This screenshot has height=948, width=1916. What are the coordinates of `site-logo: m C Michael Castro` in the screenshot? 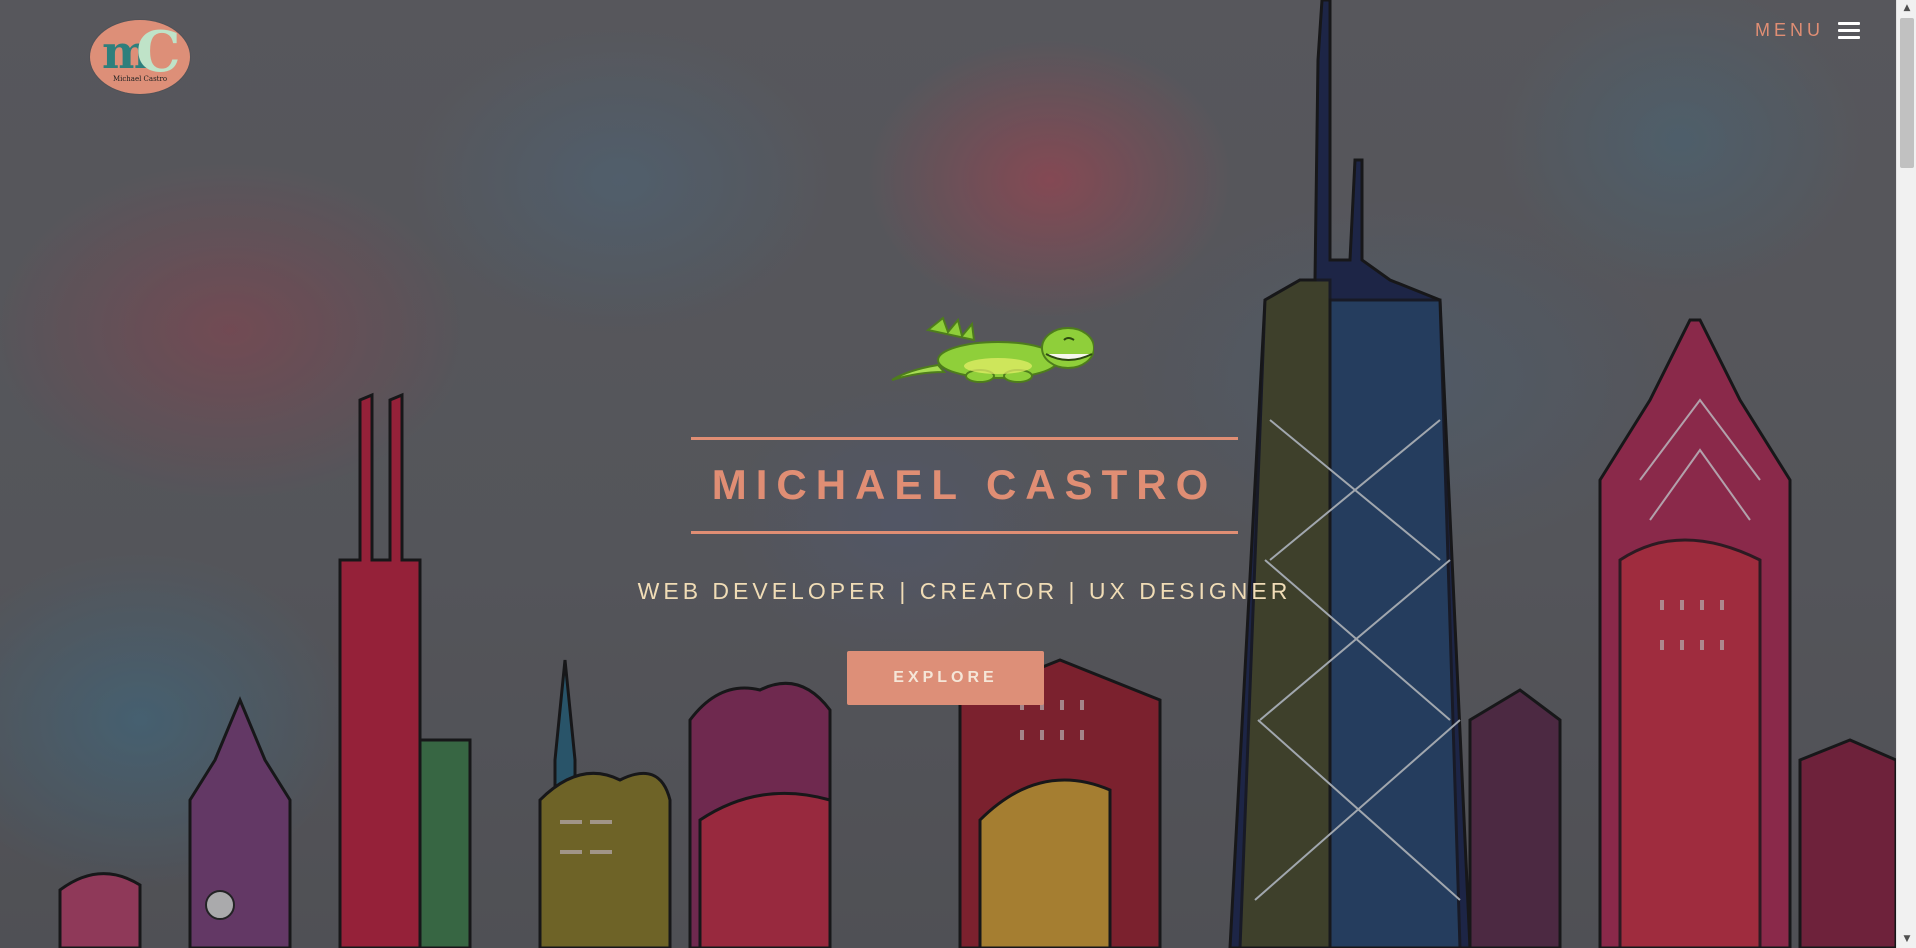 It's located at (140, 57).